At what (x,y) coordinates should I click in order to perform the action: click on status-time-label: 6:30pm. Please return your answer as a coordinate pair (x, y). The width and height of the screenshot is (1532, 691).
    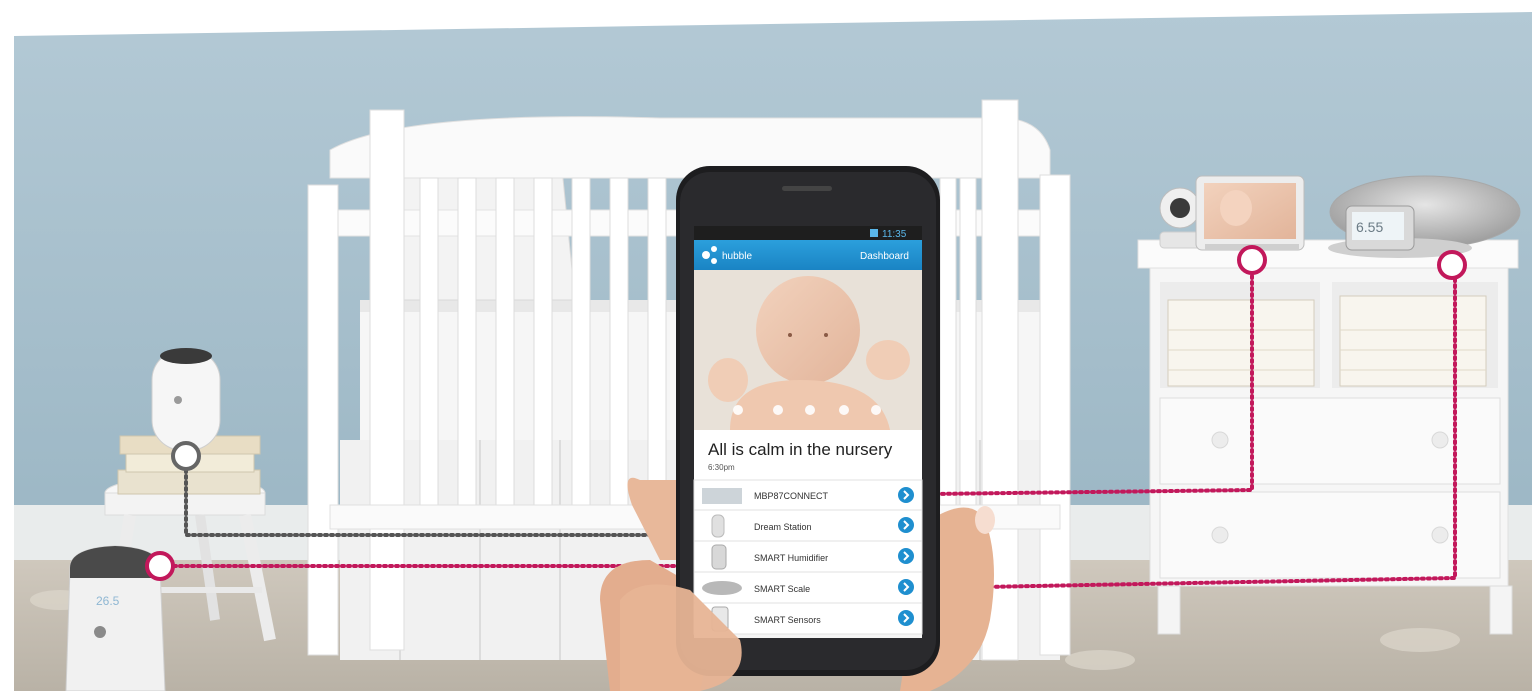
    Looking at the image, I should click on (721, 467).